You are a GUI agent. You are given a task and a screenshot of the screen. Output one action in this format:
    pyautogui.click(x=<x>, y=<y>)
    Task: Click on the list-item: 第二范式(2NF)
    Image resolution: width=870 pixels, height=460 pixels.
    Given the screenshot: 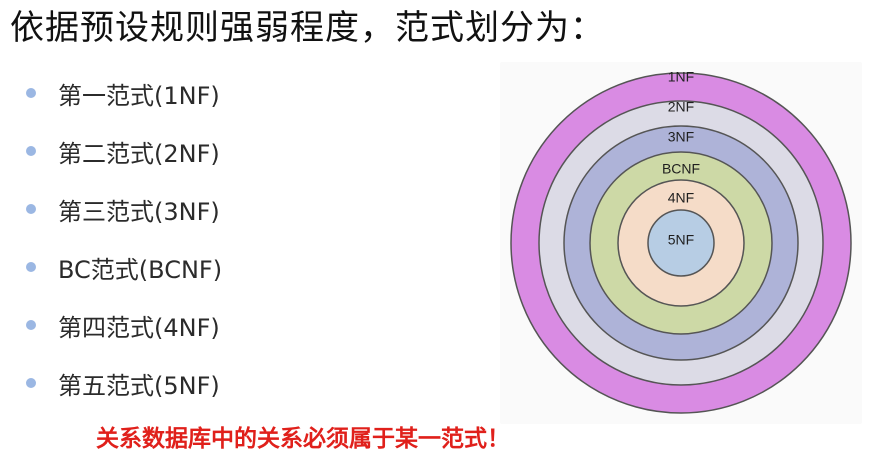 What is the action you would take?
    pyautogui.click(x=124, y=151)
    